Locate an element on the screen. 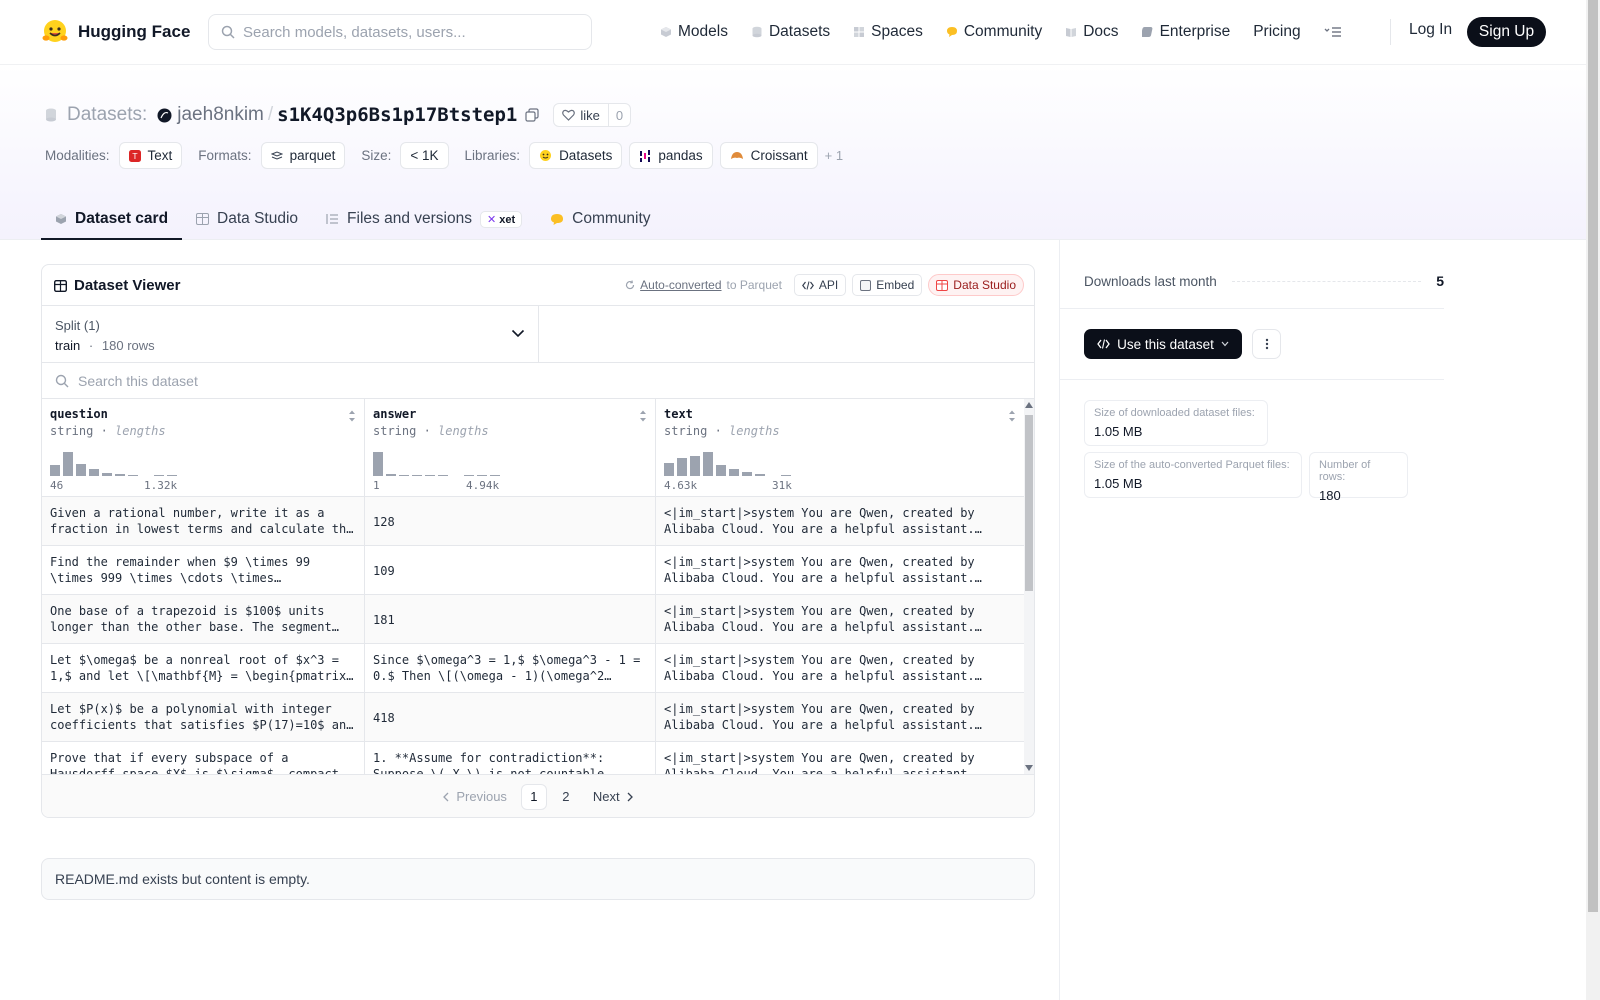 This screenshot has width=1600, height=1000. nav-community: Community is located at coordinates (994, 32).